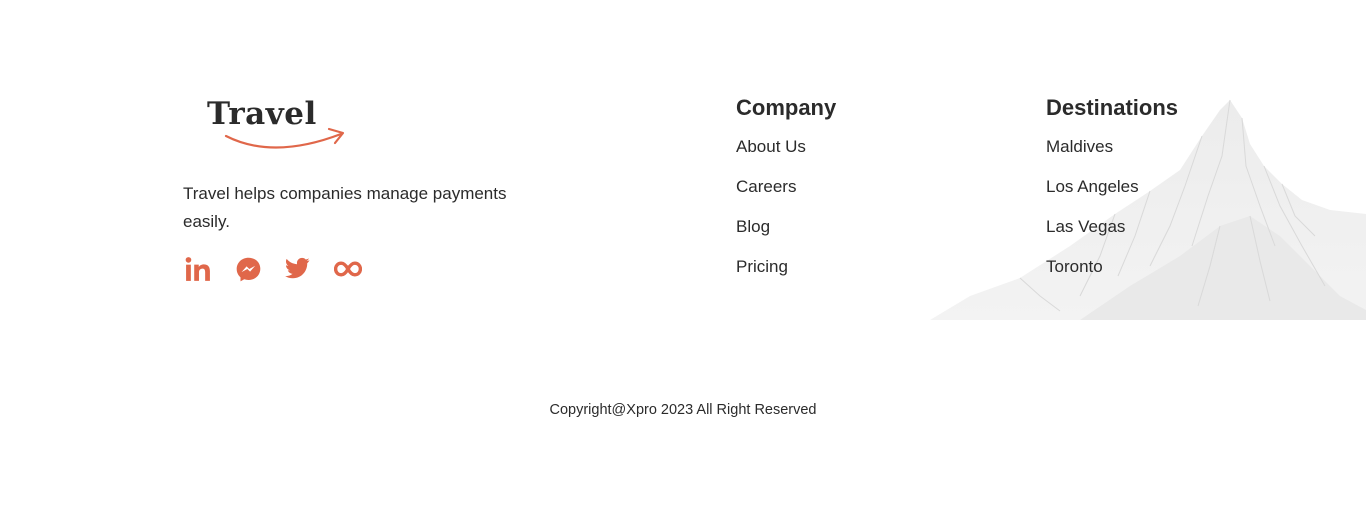 Image resolution: width=1366 pixels, height=506 pixels. I want to click on list-item: Las Vegas, so click(1112, 234).